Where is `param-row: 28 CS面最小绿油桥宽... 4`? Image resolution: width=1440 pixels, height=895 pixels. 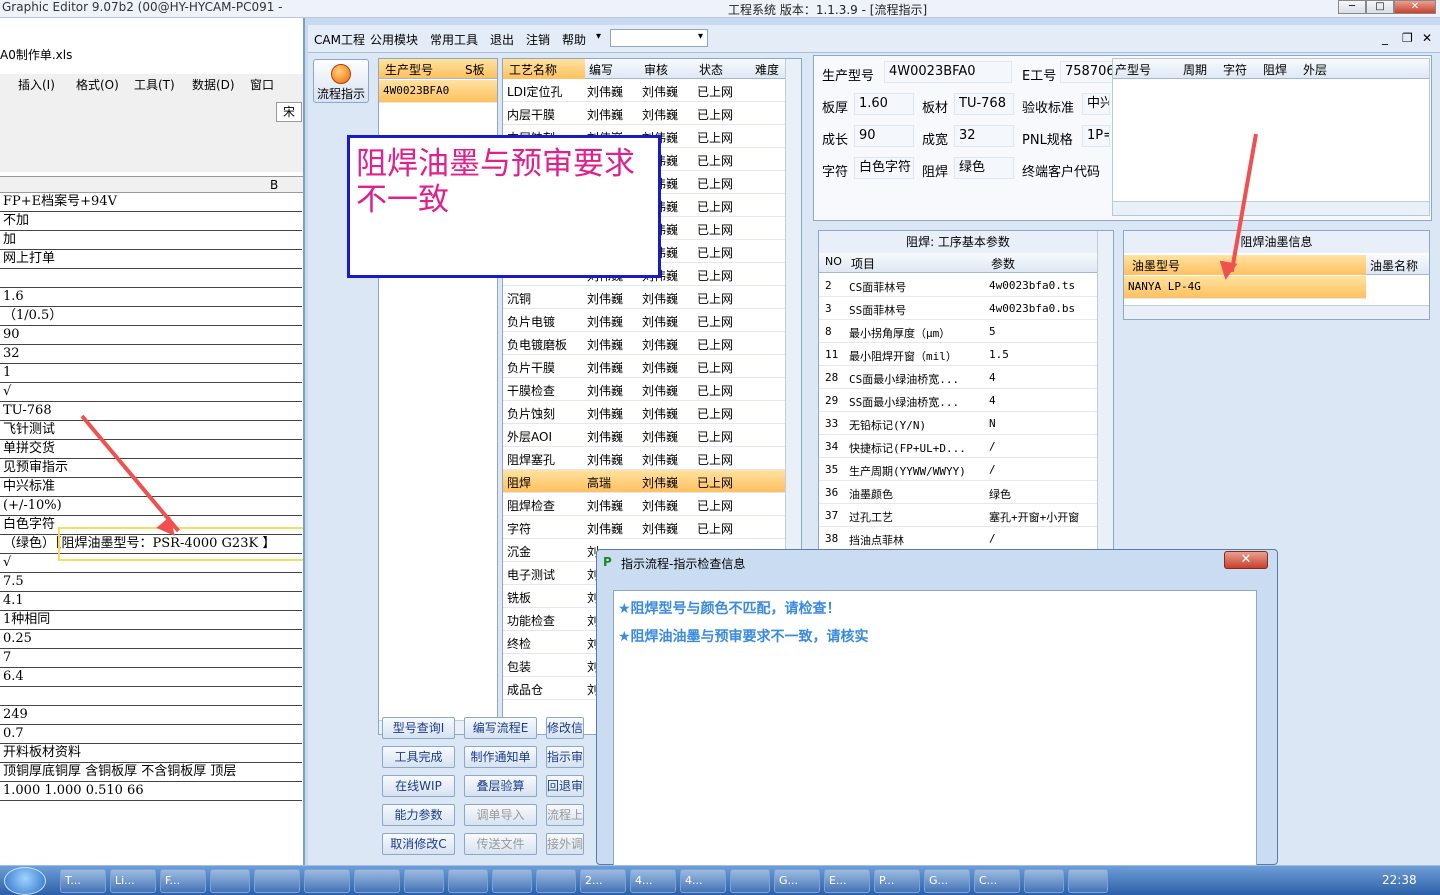 param-row: 28 CS面最小绿油桥宽... 4 is located at coordinates (958, 377).